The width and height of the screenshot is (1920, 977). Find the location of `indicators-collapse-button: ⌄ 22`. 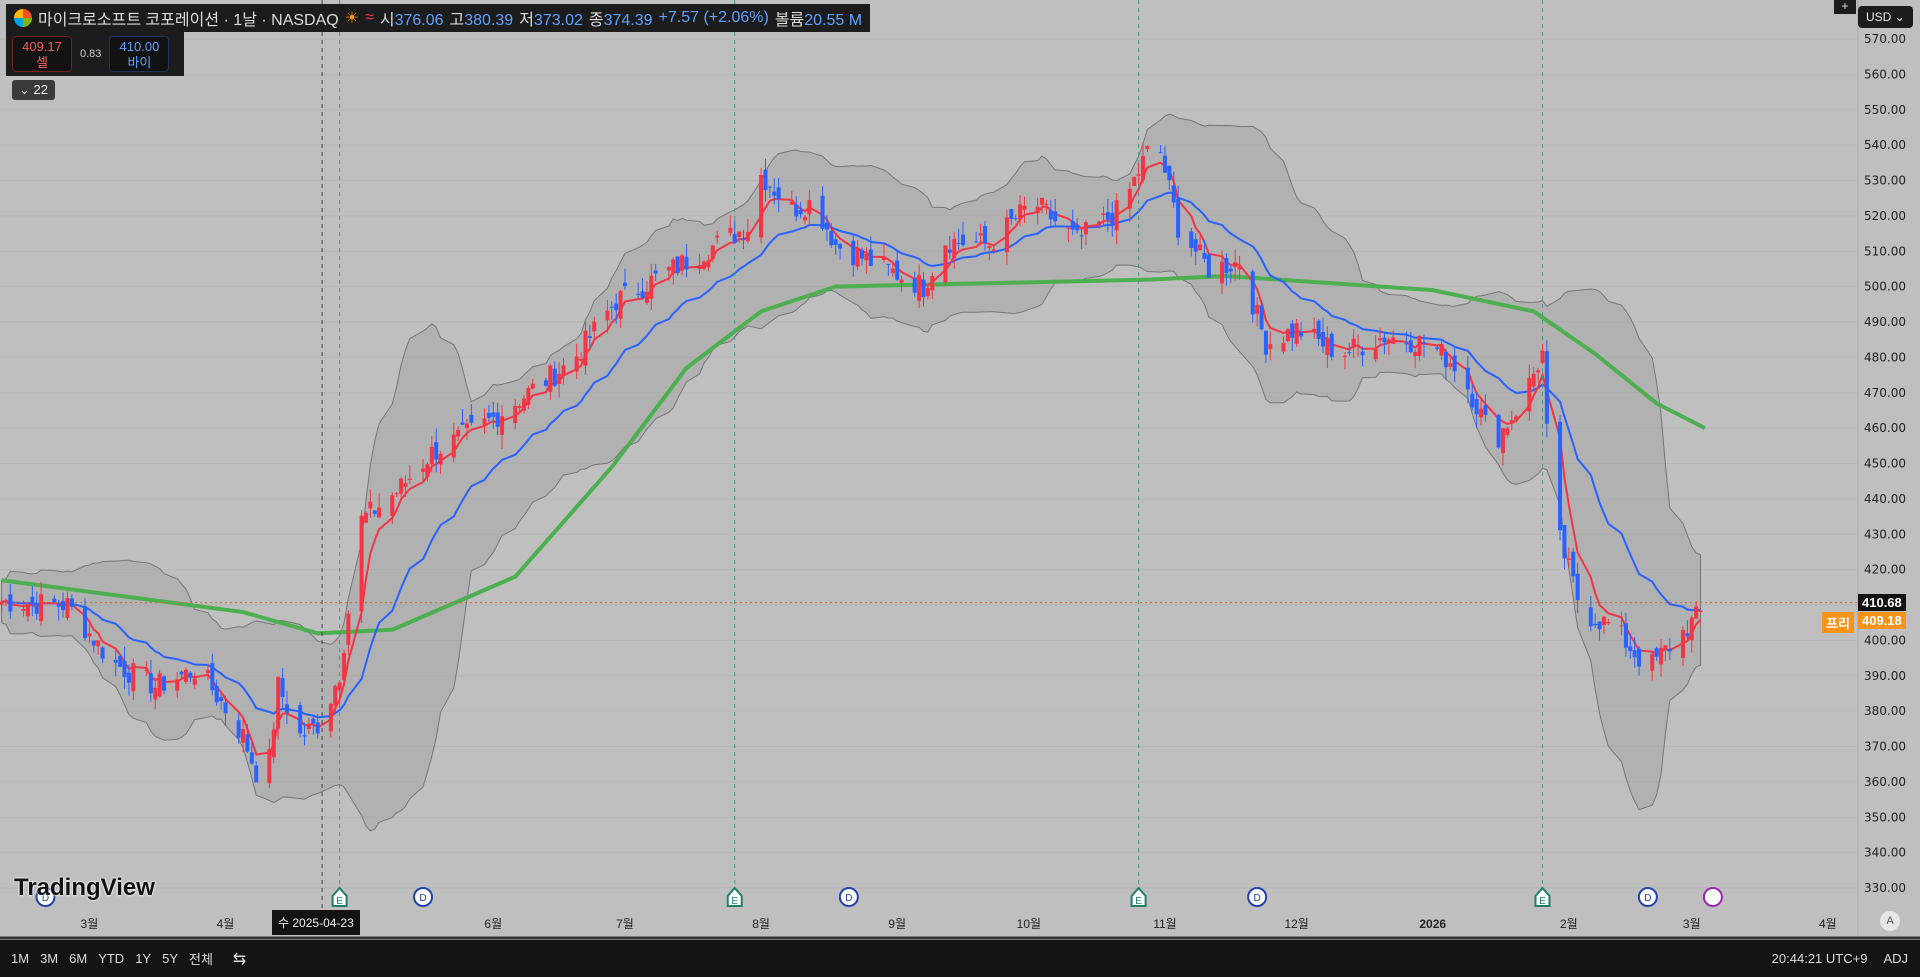

indicators-collapse-button: ⌄ 22 is located at coordinates (33, 90).